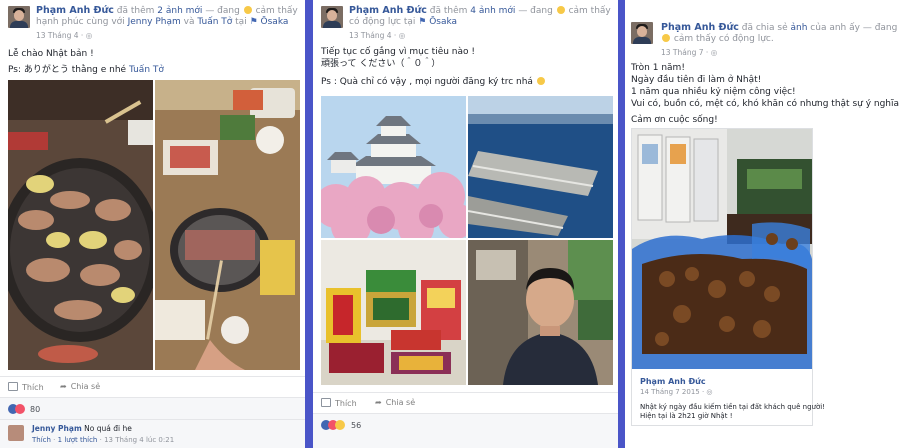 The width and height of the screenshot is (900, 448). I want to click on post-text-line: Tiếp tục cố gắng vì mục tiêu nào !, so click(398, 52).